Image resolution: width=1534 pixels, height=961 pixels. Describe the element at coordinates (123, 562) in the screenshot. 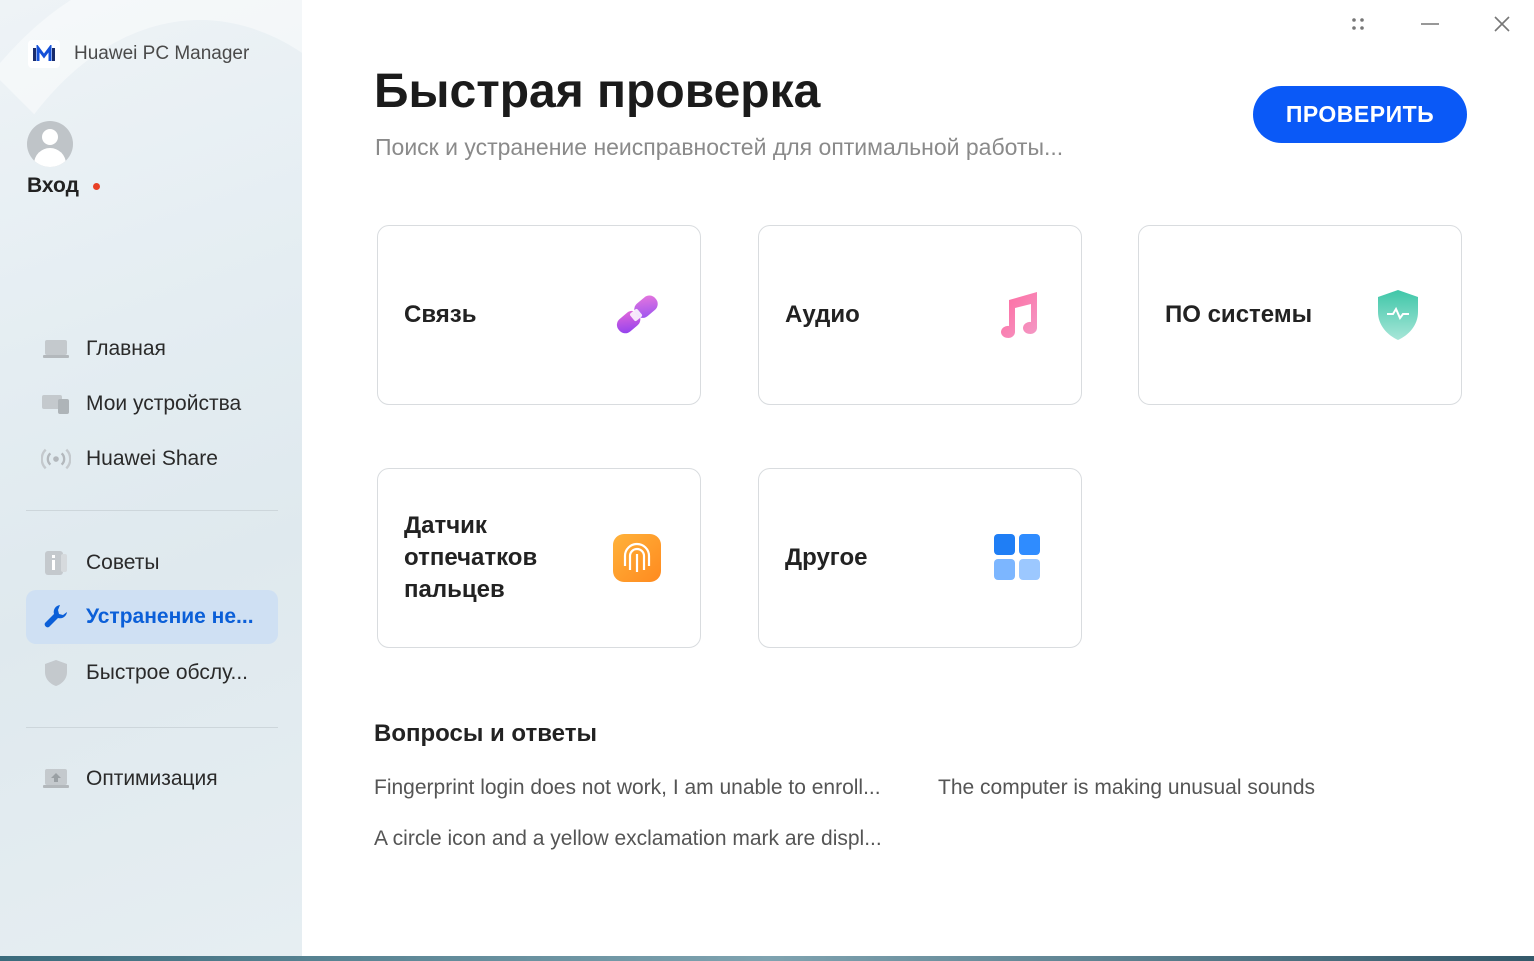

I see `sidebar-item-label: Советы` at that location.